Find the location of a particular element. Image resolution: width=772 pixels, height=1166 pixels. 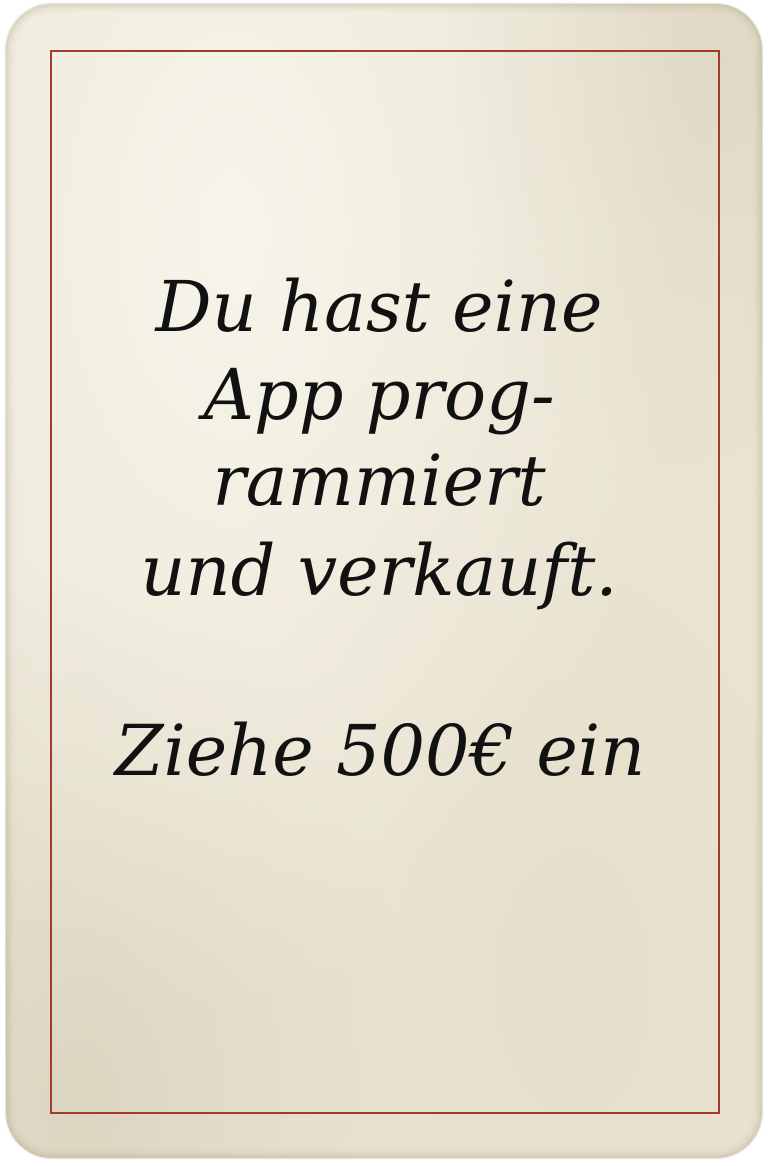

card-text-line-1: Du hast eine is located at coordinates (379, 307).